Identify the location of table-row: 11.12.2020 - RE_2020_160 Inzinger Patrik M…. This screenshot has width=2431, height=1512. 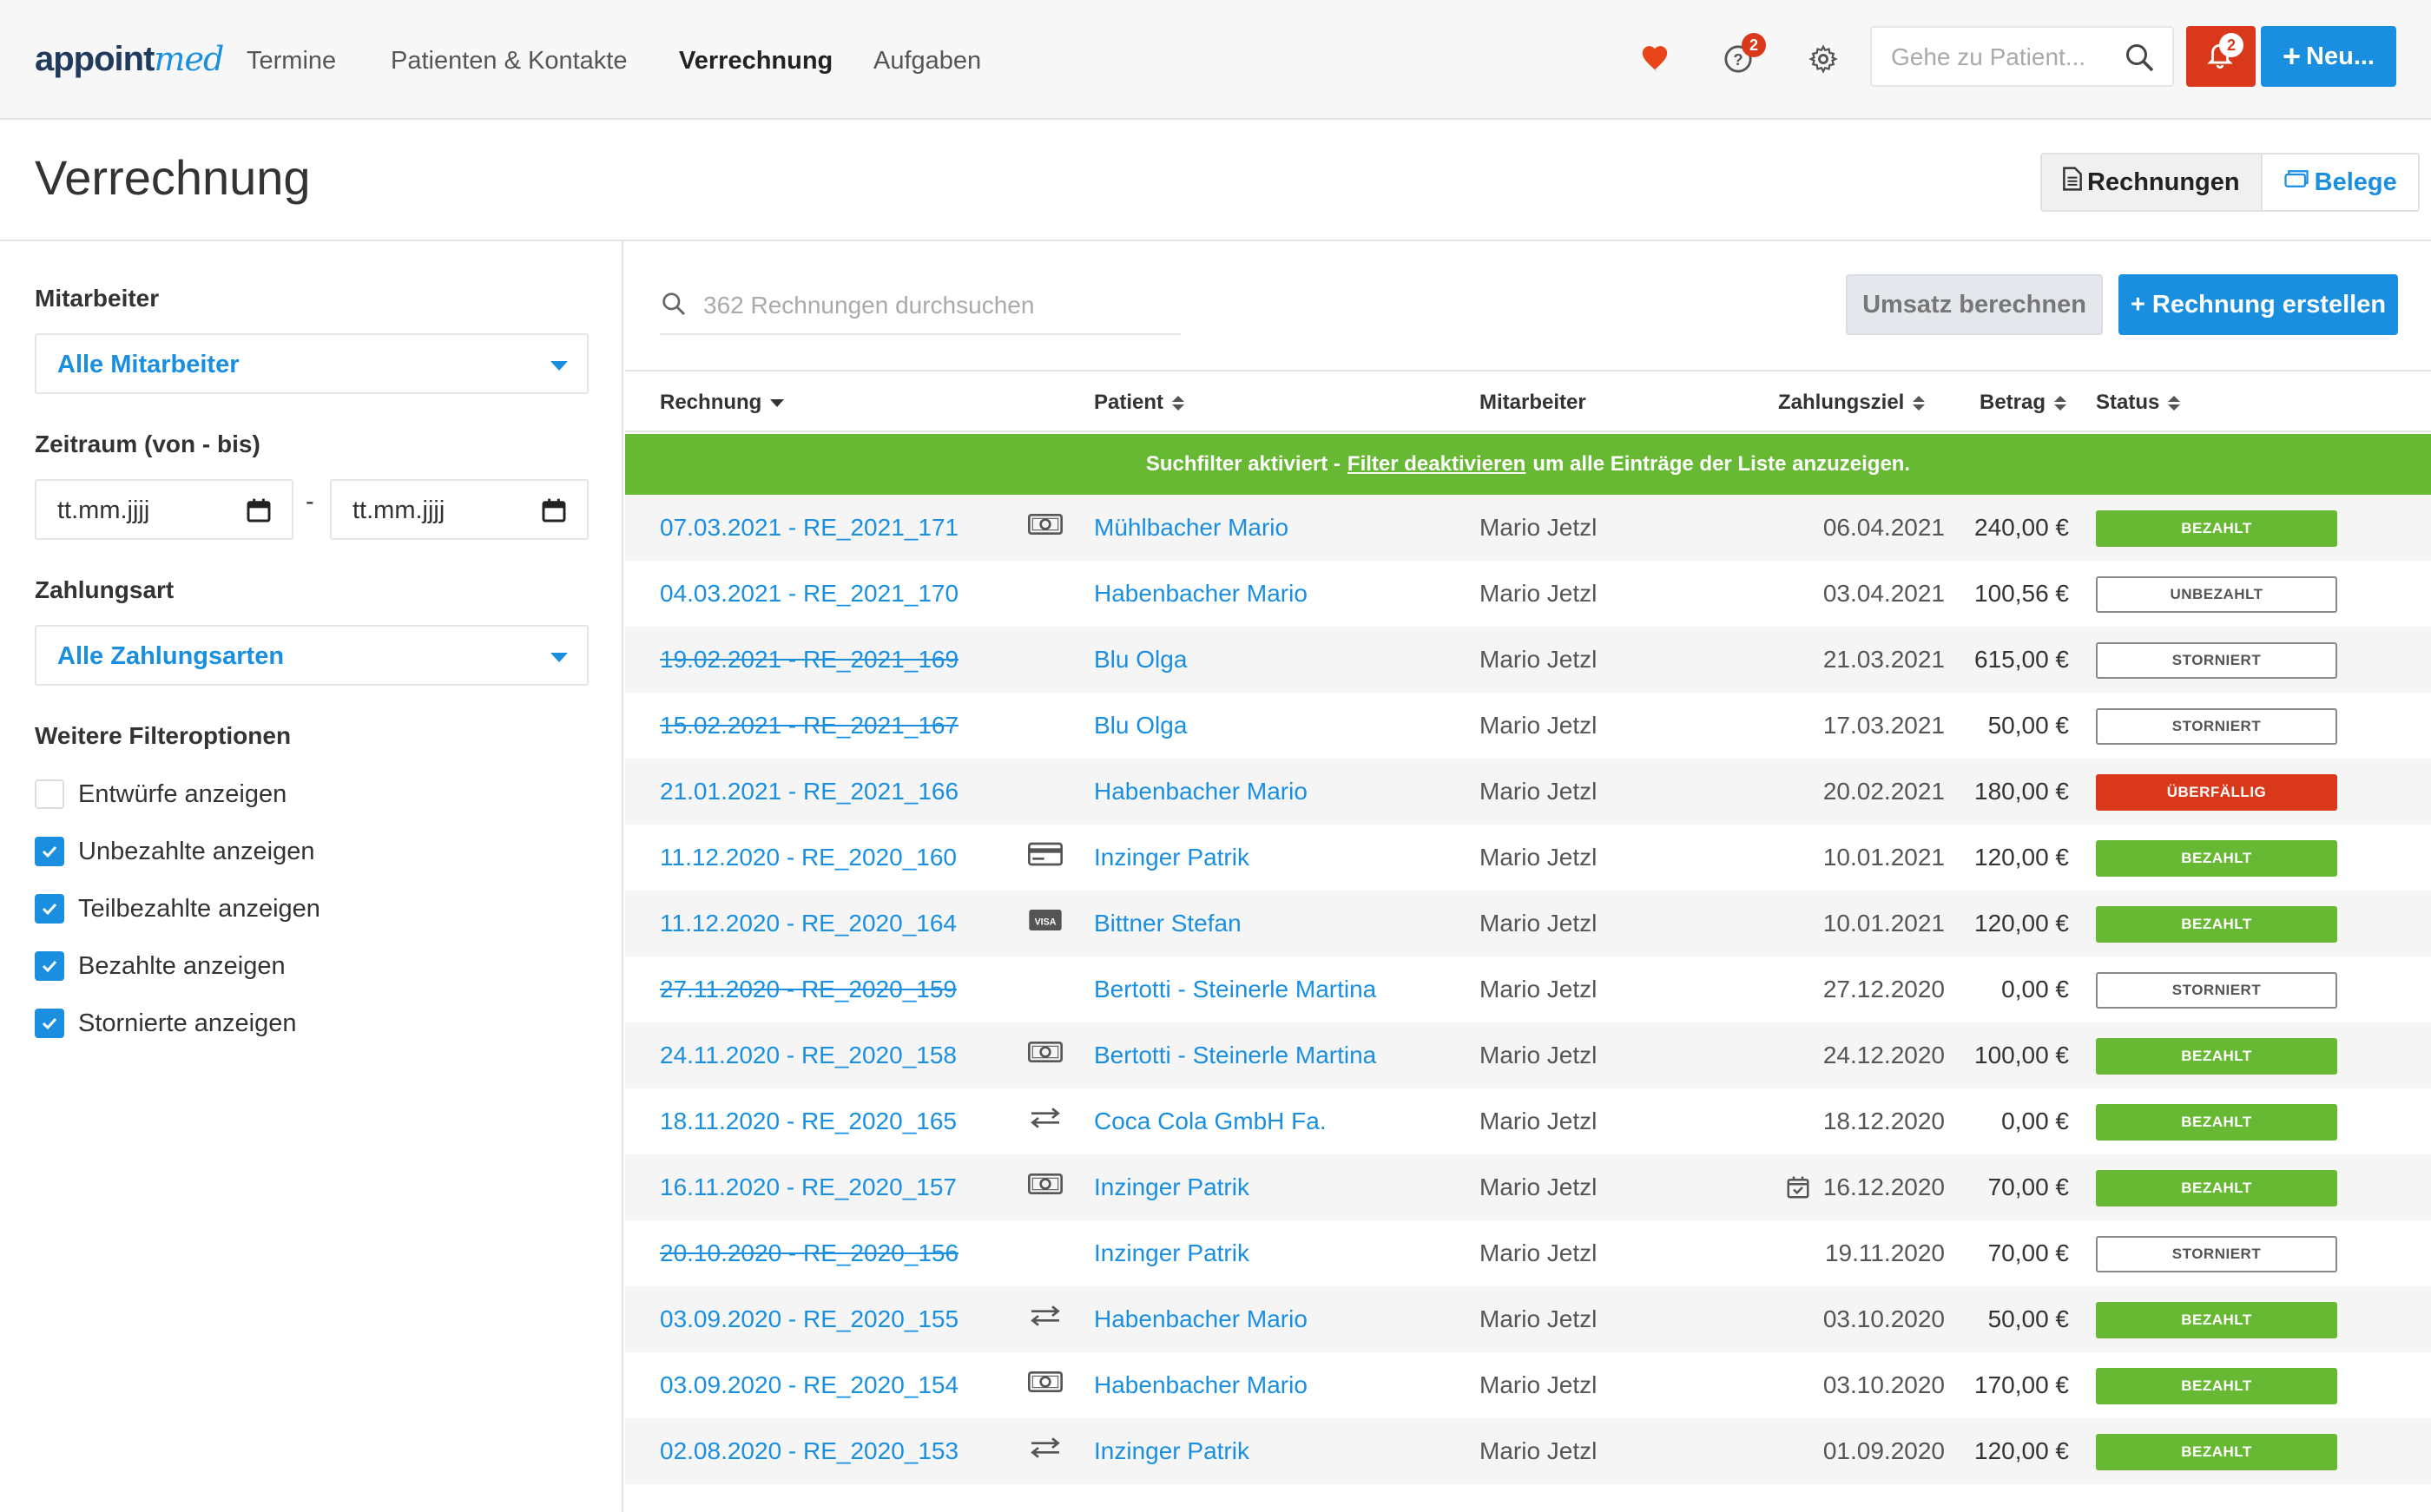
(1528, 858).